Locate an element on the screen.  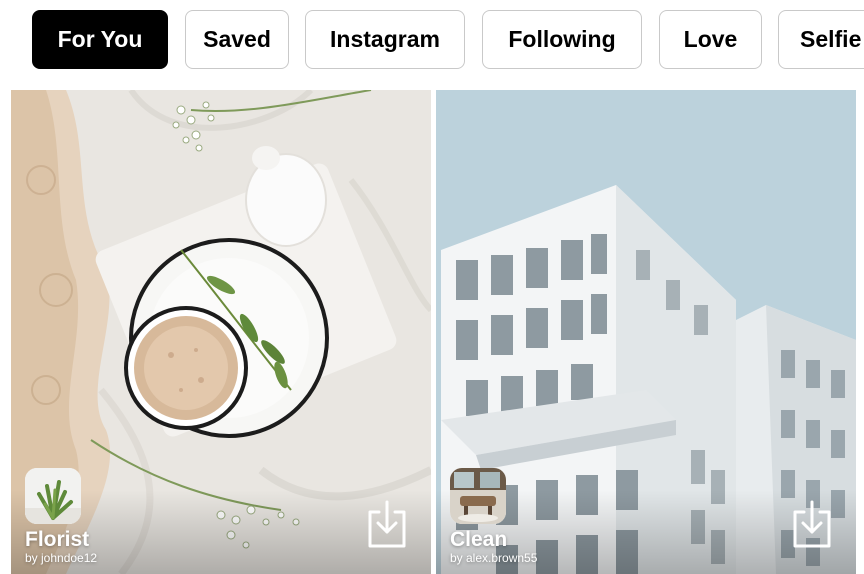
card-author: by johndoe12 is located at coordinates (61, 558).